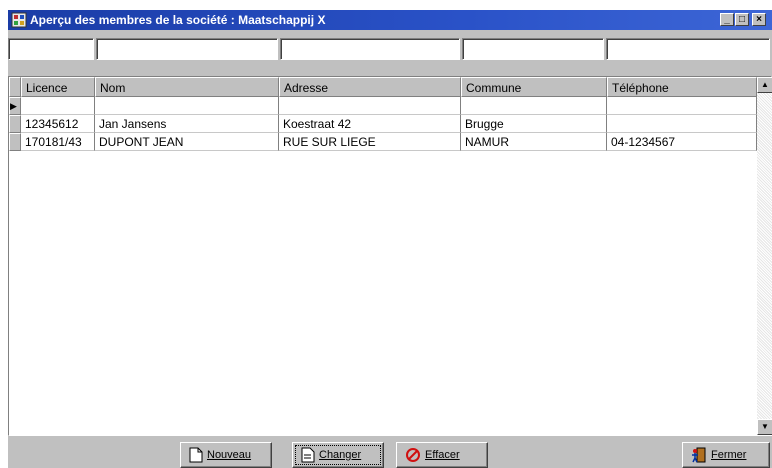 Image resolution: width=772 pixels, height=468 pixels. I want to click on table-cell: 170181/43, so click(58, 142).